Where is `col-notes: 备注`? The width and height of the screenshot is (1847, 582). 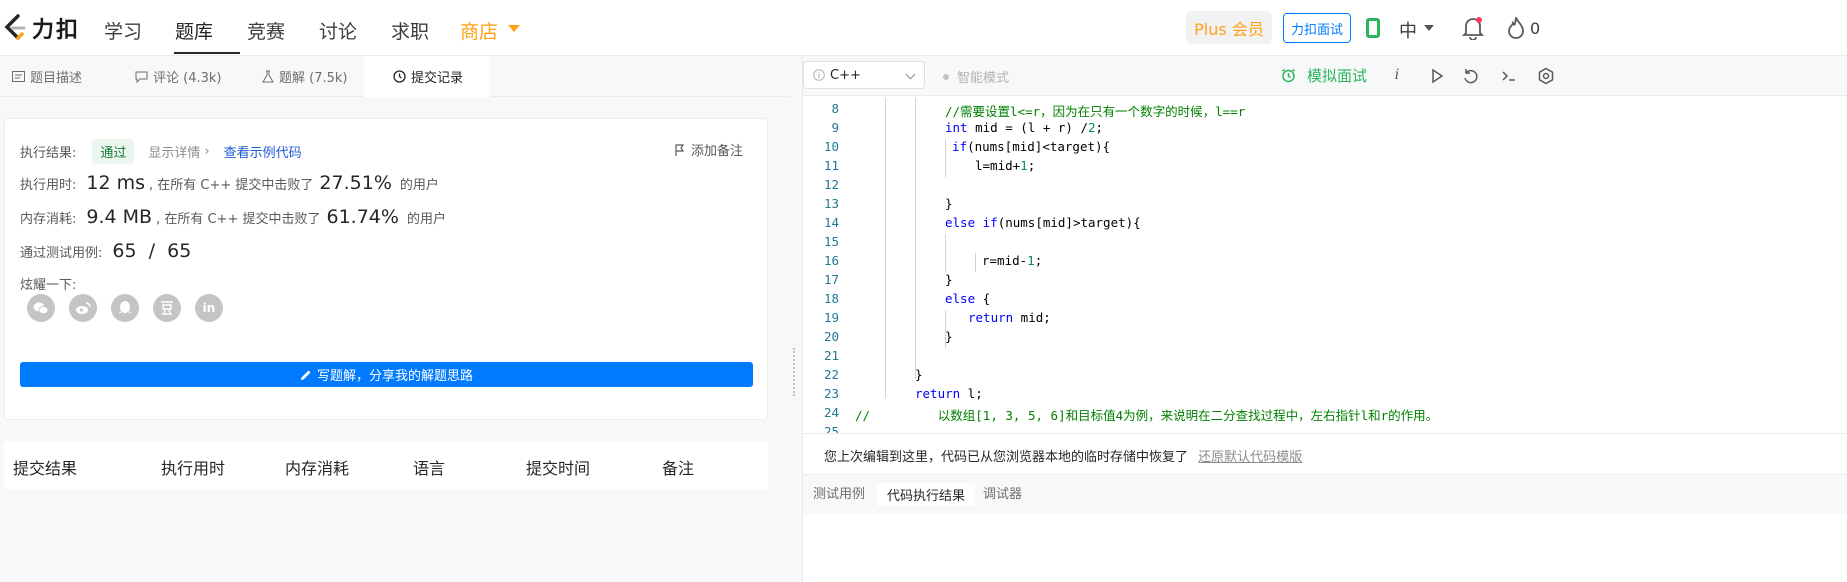
col-notes: 备注 is located at coordinates (678, 467).